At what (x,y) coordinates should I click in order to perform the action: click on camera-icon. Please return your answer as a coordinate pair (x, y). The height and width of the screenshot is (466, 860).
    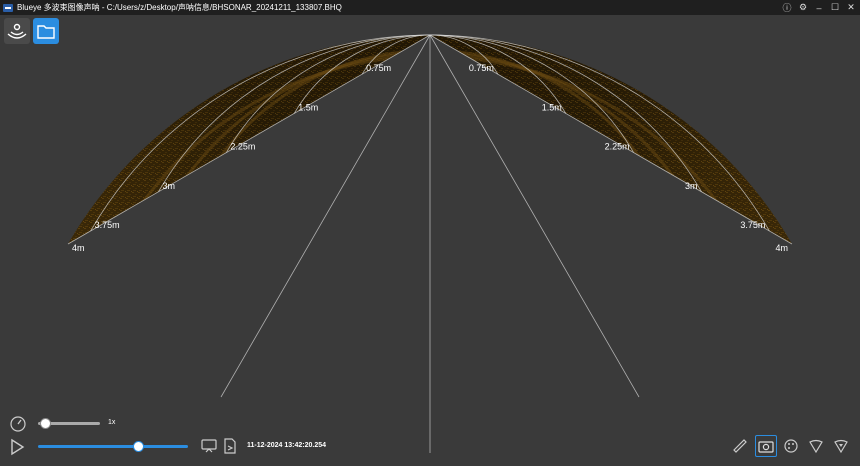
    Looking at the image, I should click on (766, 447).